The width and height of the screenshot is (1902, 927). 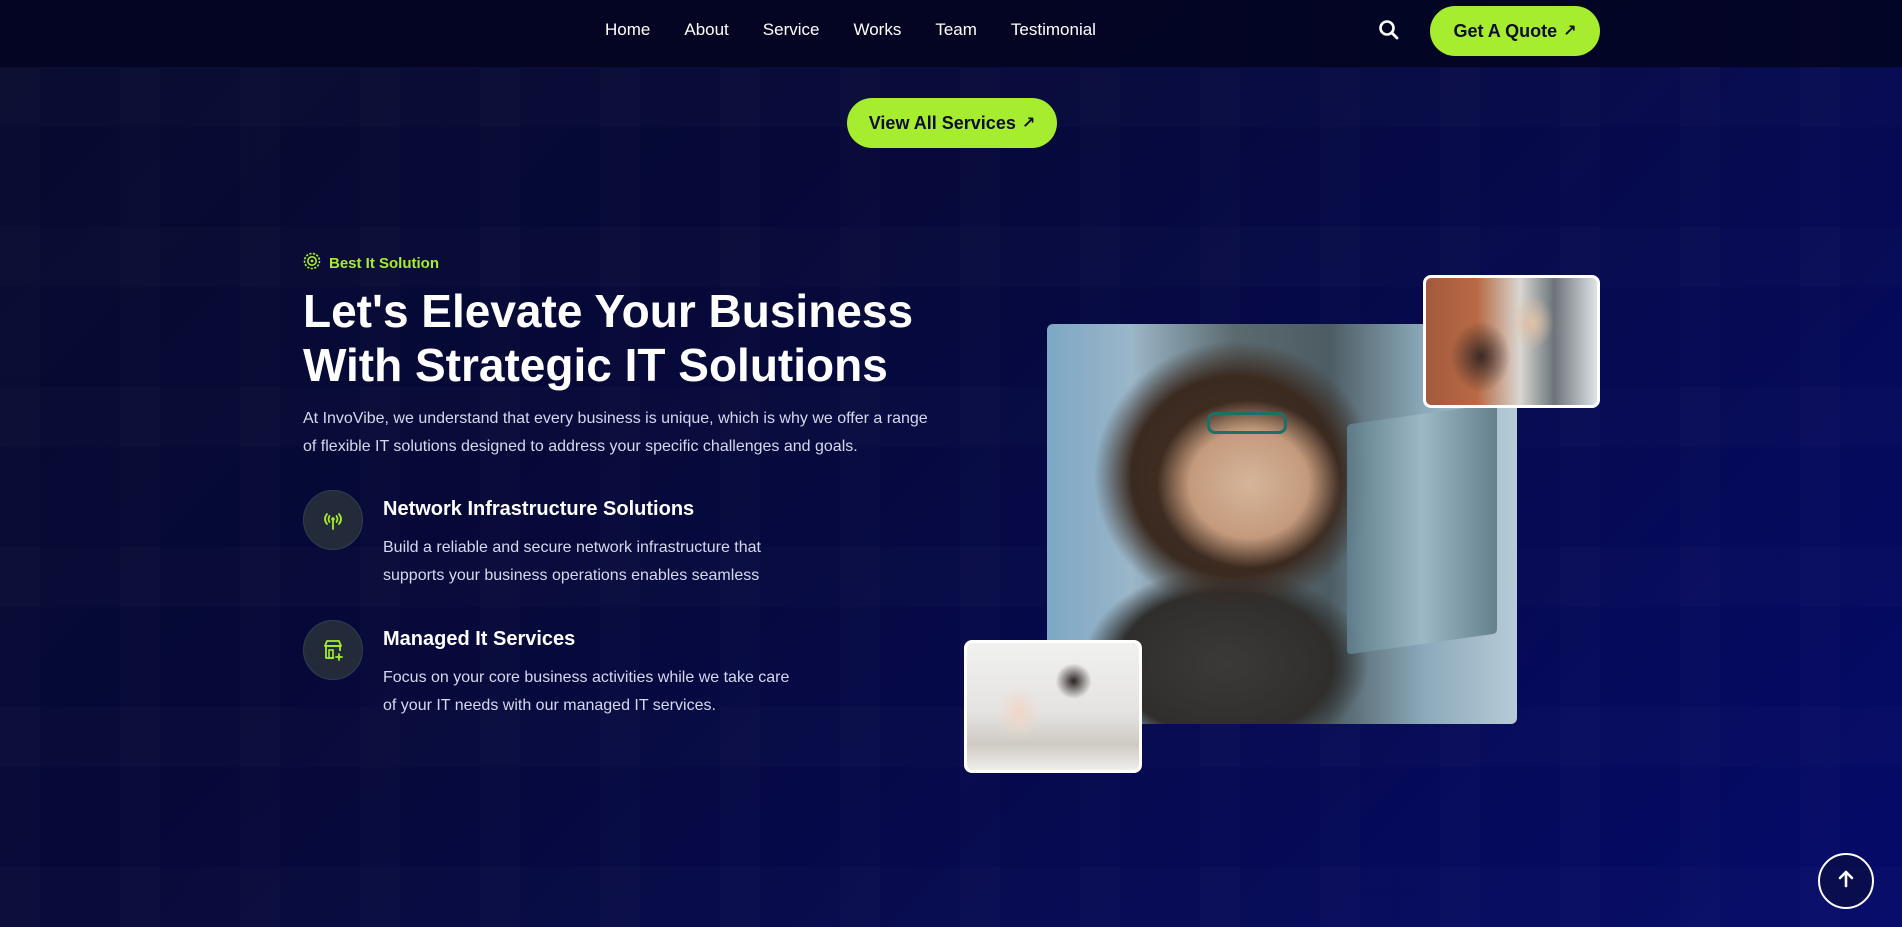 I want to click on get-a-quote-button: Get A Quote ↗, so click(x=1515, y=31).